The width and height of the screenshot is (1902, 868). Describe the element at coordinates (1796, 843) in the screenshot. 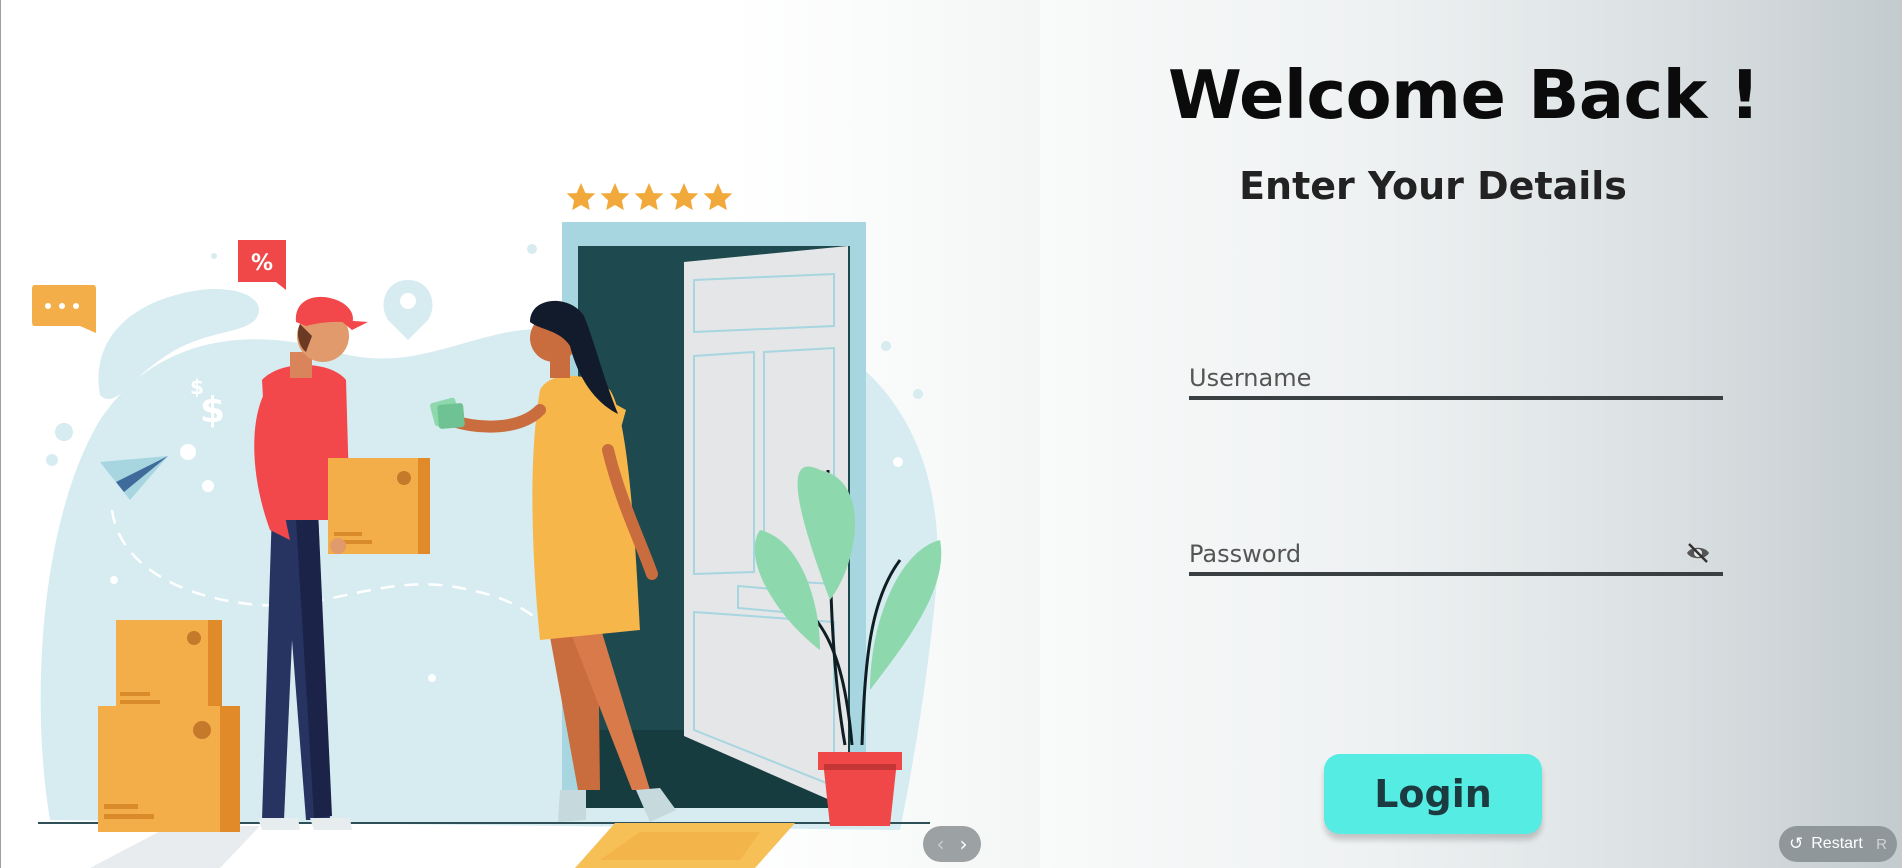

I see `restart-icon: ↺` at that location.